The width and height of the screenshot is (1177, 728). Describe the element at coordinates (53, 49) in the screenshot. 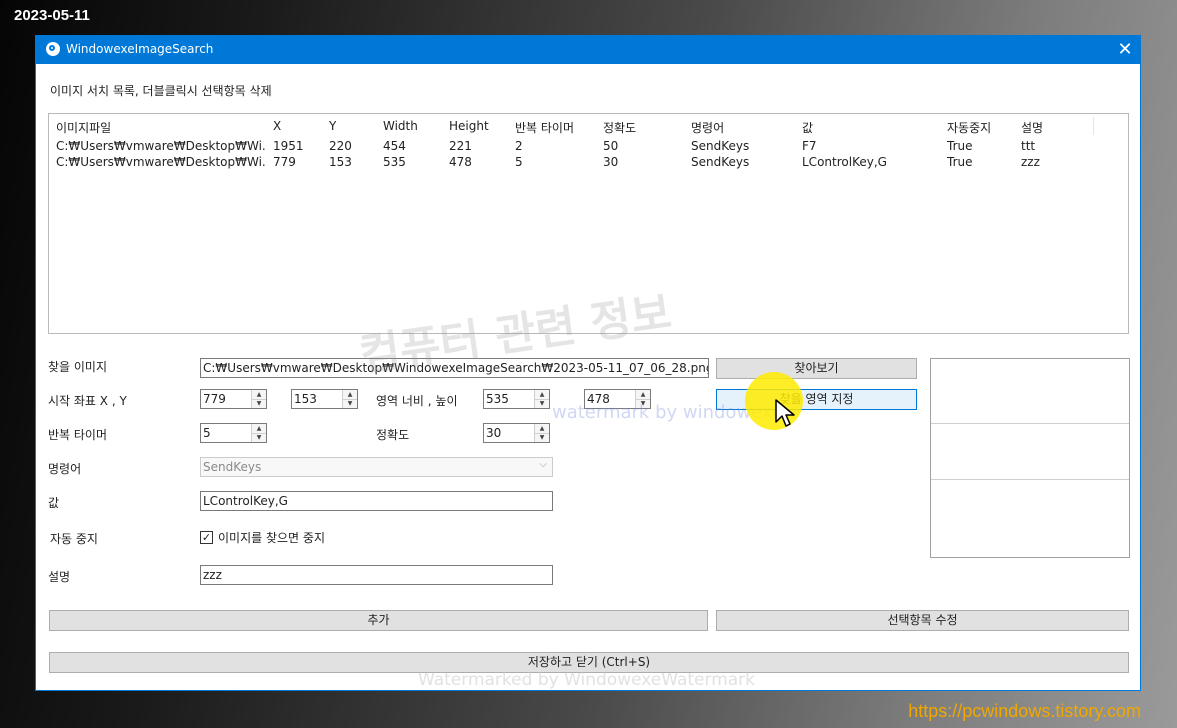

I see `magnifier-icon` at that location.